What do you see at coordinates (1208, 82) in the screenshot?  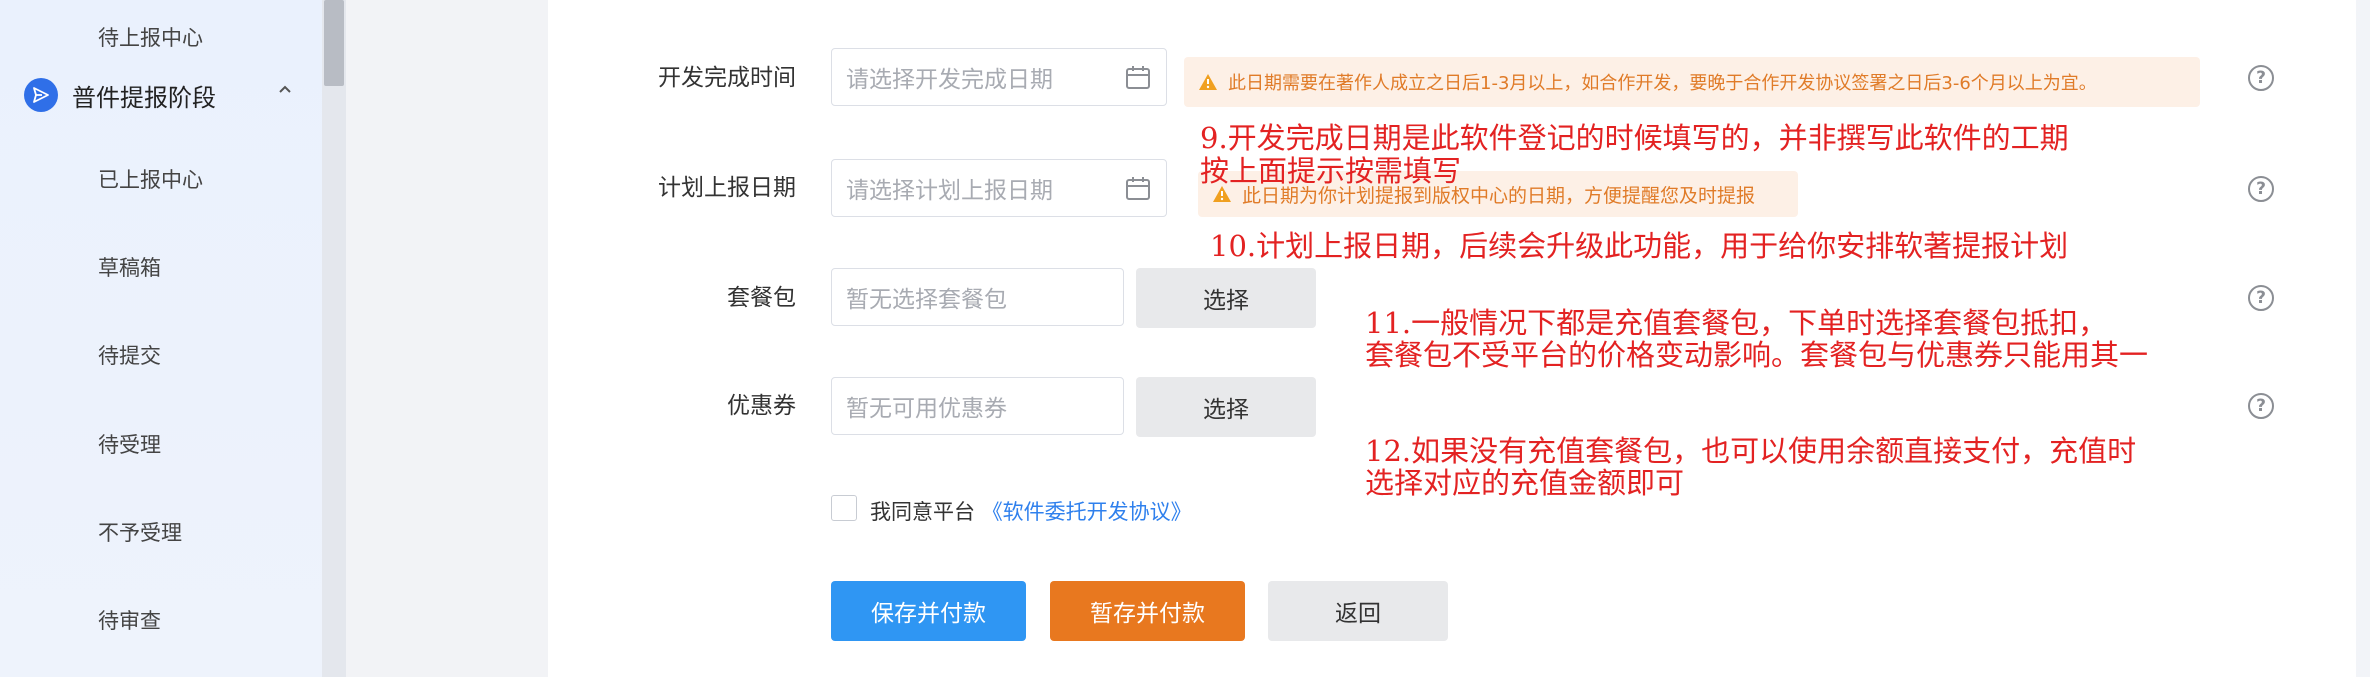 I see `warning-icon` at bounding box center [1208, 82].